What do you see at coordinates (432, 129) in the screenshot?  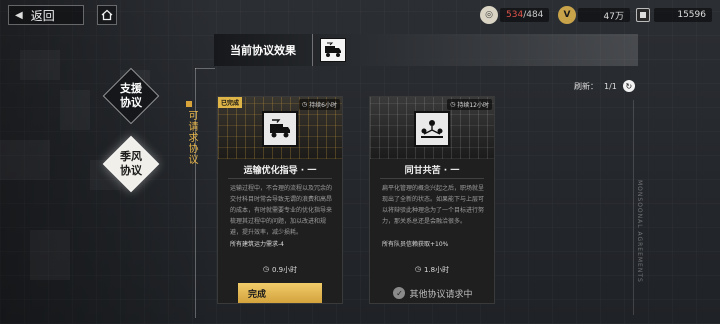 I see `team-icon` at bounding box center [432, 129].